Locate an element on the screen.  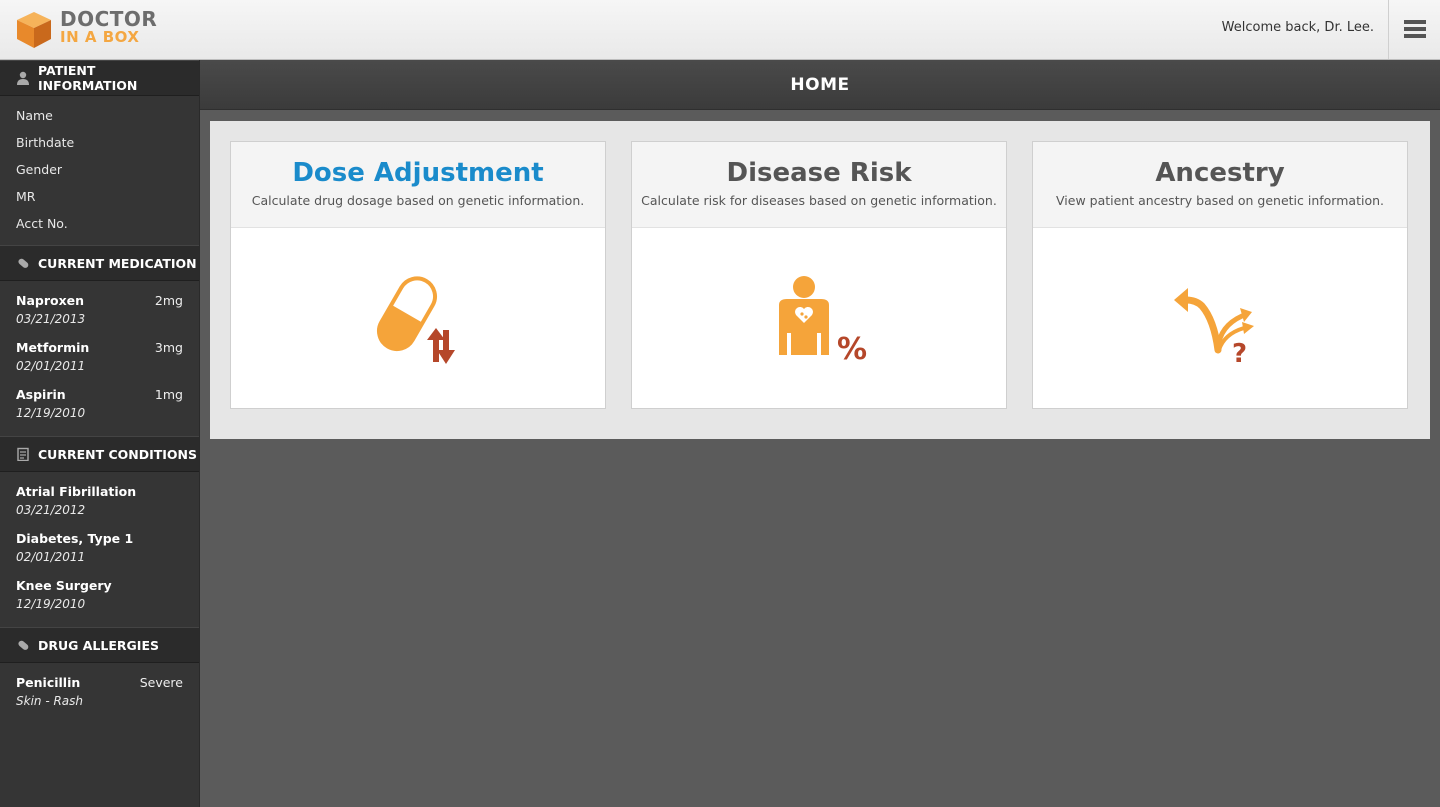
condition-item: Diabetes, Type 1 02/01/2011 is located at coordinates (99, 548).